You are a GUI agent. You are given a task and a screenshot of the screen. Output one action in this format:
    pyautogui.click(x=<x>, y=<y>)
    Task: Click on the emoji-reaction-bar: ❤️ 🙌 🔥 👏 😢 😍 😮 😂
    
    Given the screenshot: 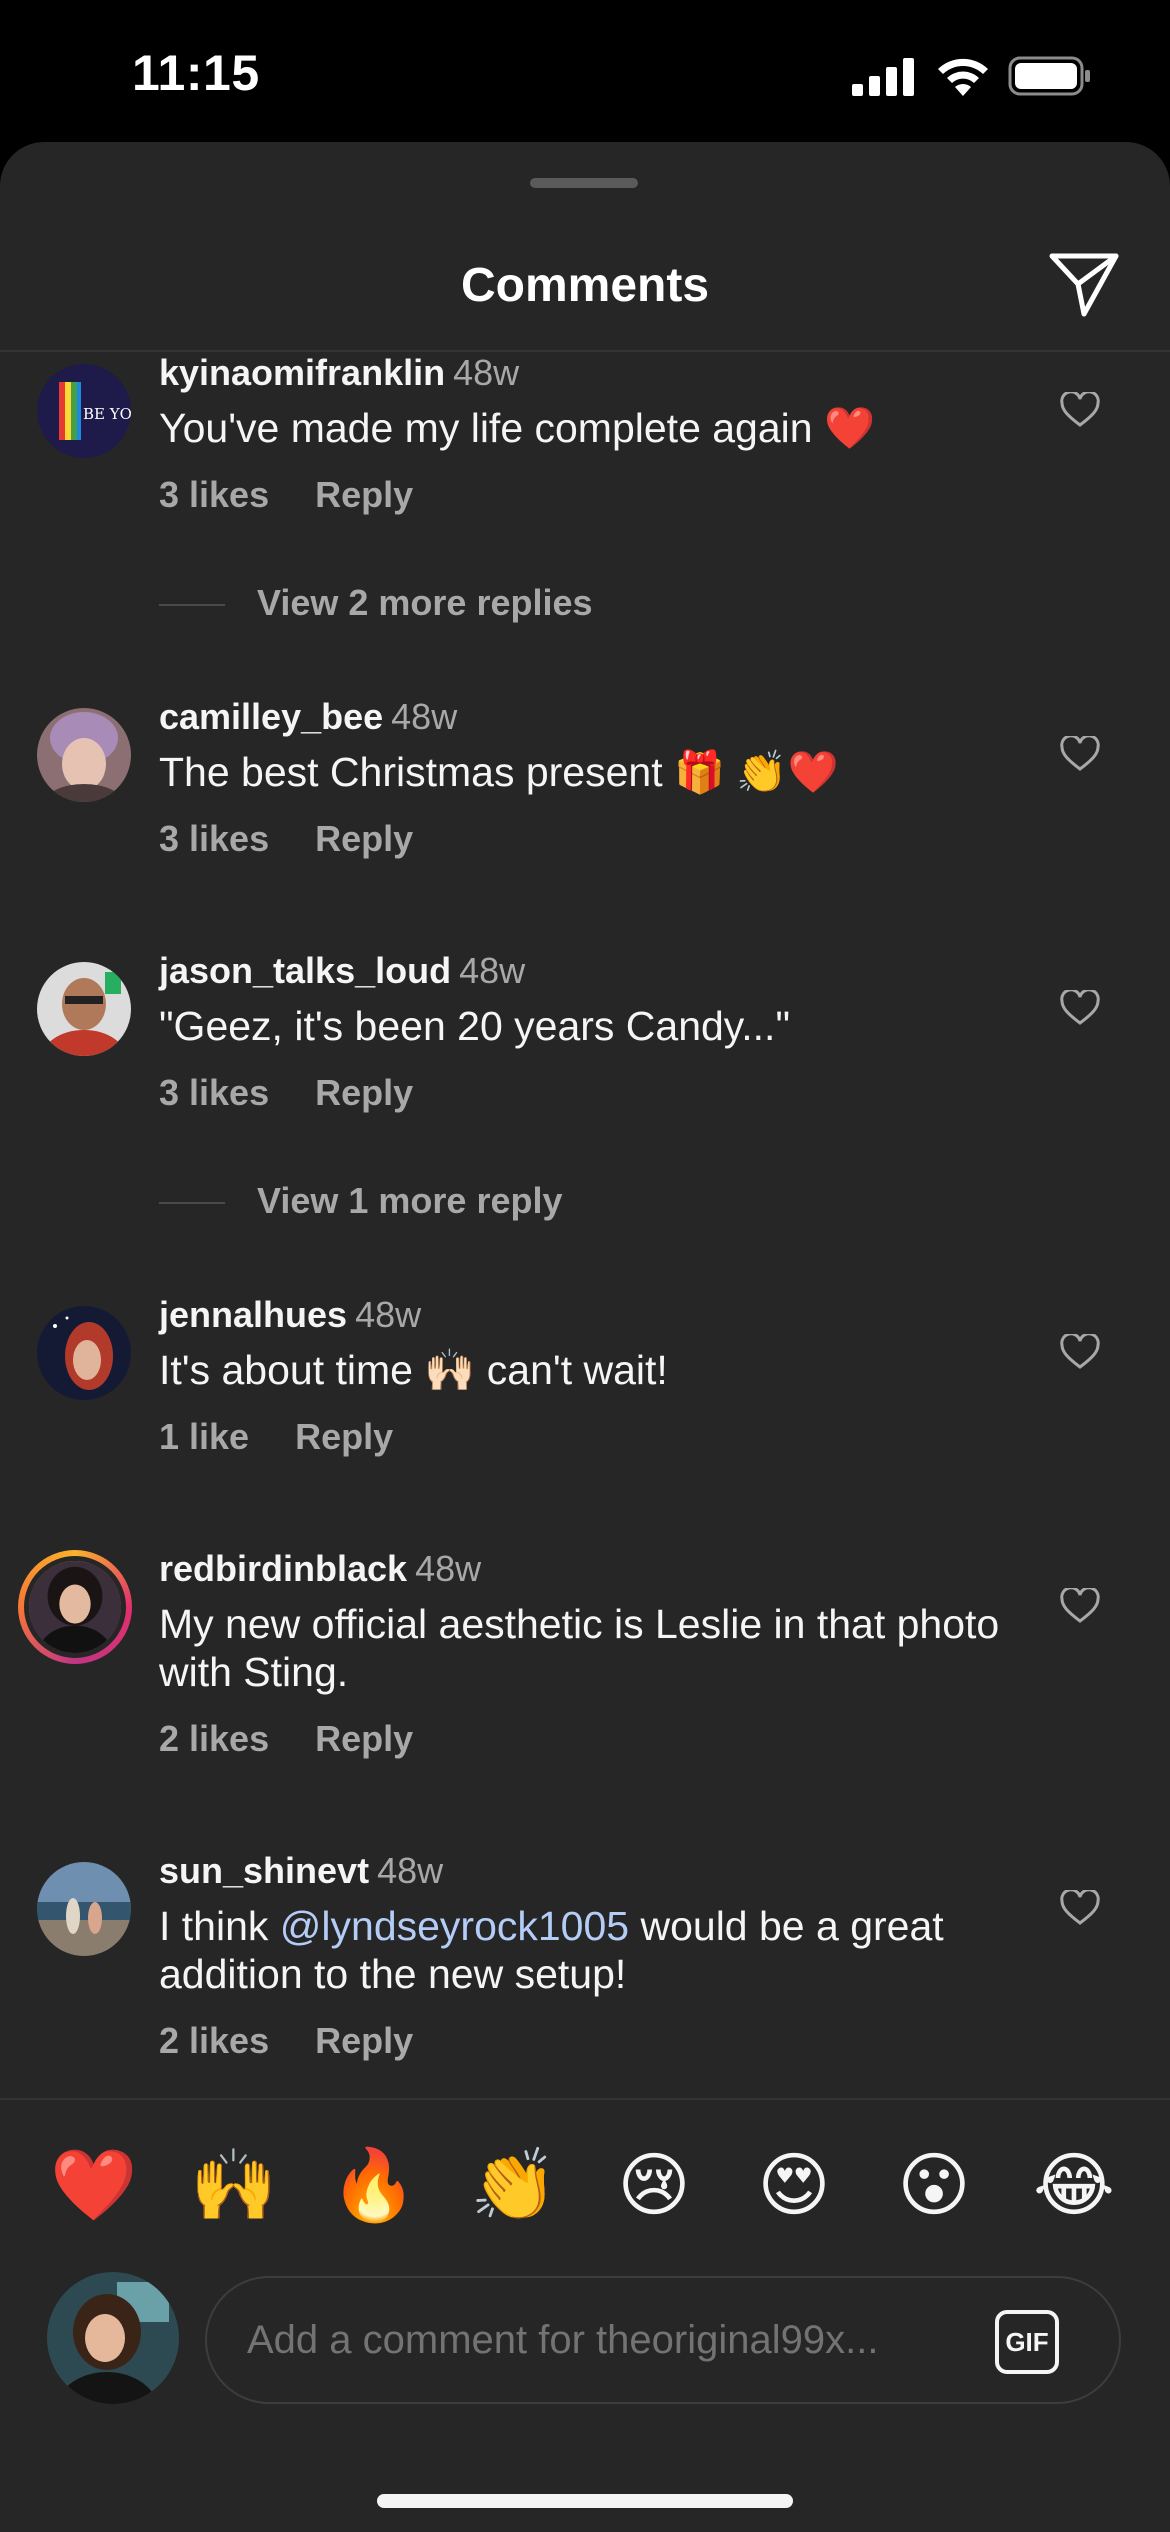 What is the action you would take?
    pyautogui.click(x=585, y=2185)
    